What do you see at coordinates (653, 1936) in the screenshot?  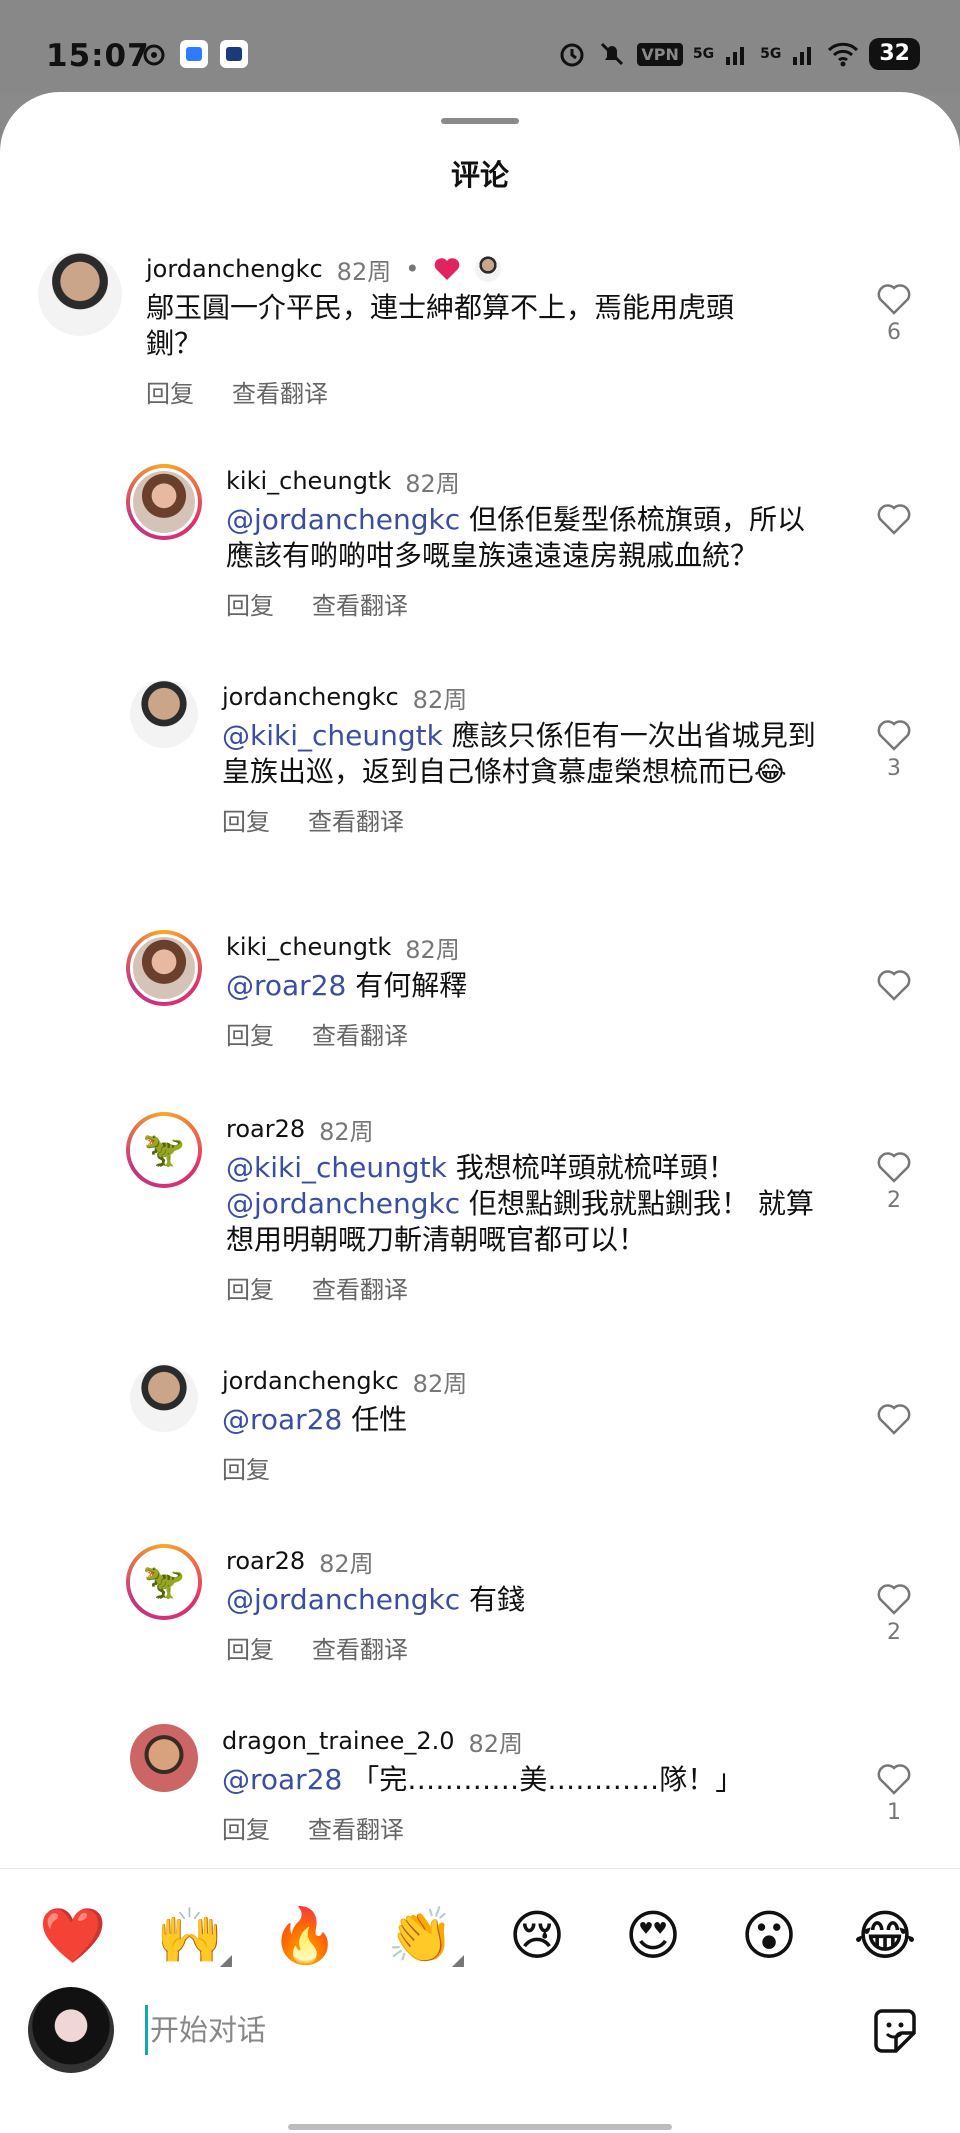 I see `emoji-heart-eyes-button: 😍` at bounding box center [653, 1936].